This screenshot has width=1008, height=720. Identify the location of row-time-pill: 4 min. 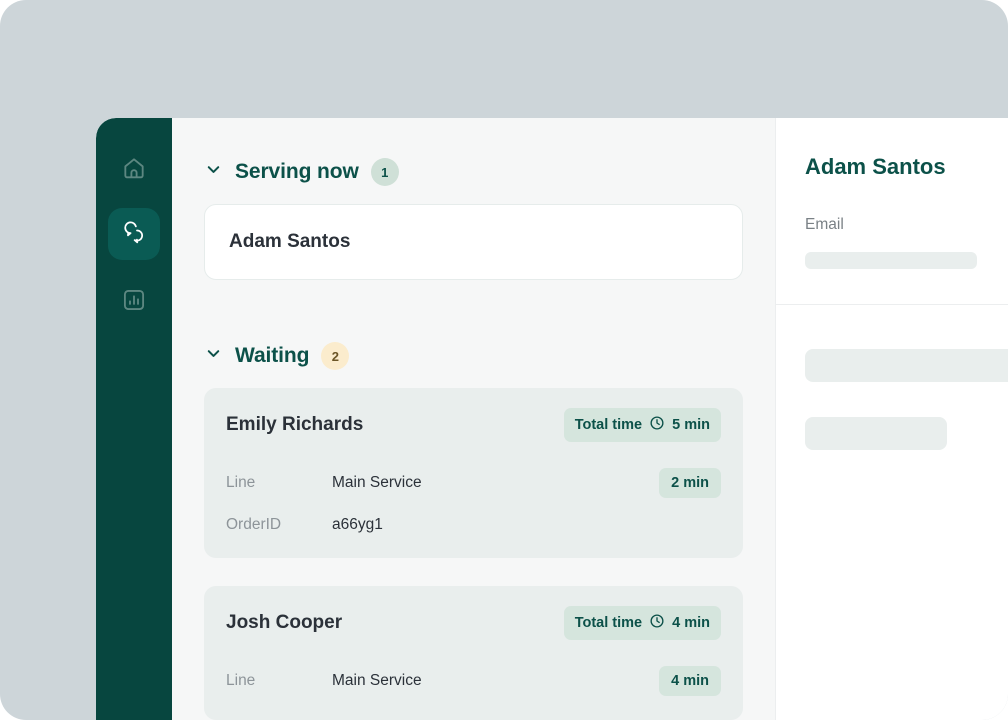
(690, 681).